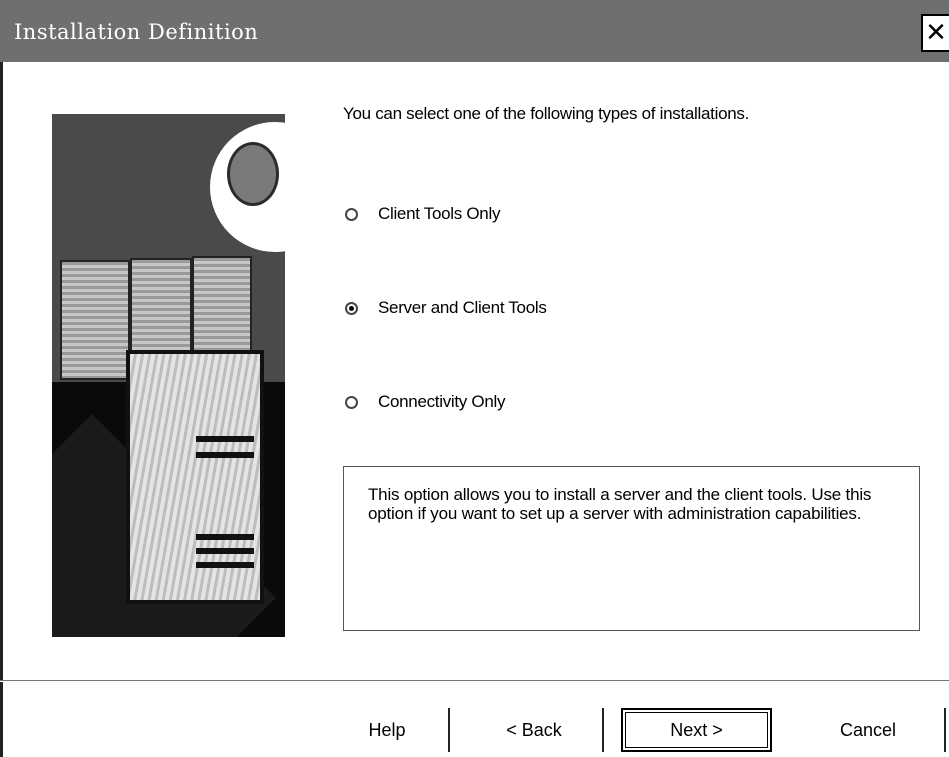  I want to click on title-bar: Installation Definition ✕, so click(474, 31).